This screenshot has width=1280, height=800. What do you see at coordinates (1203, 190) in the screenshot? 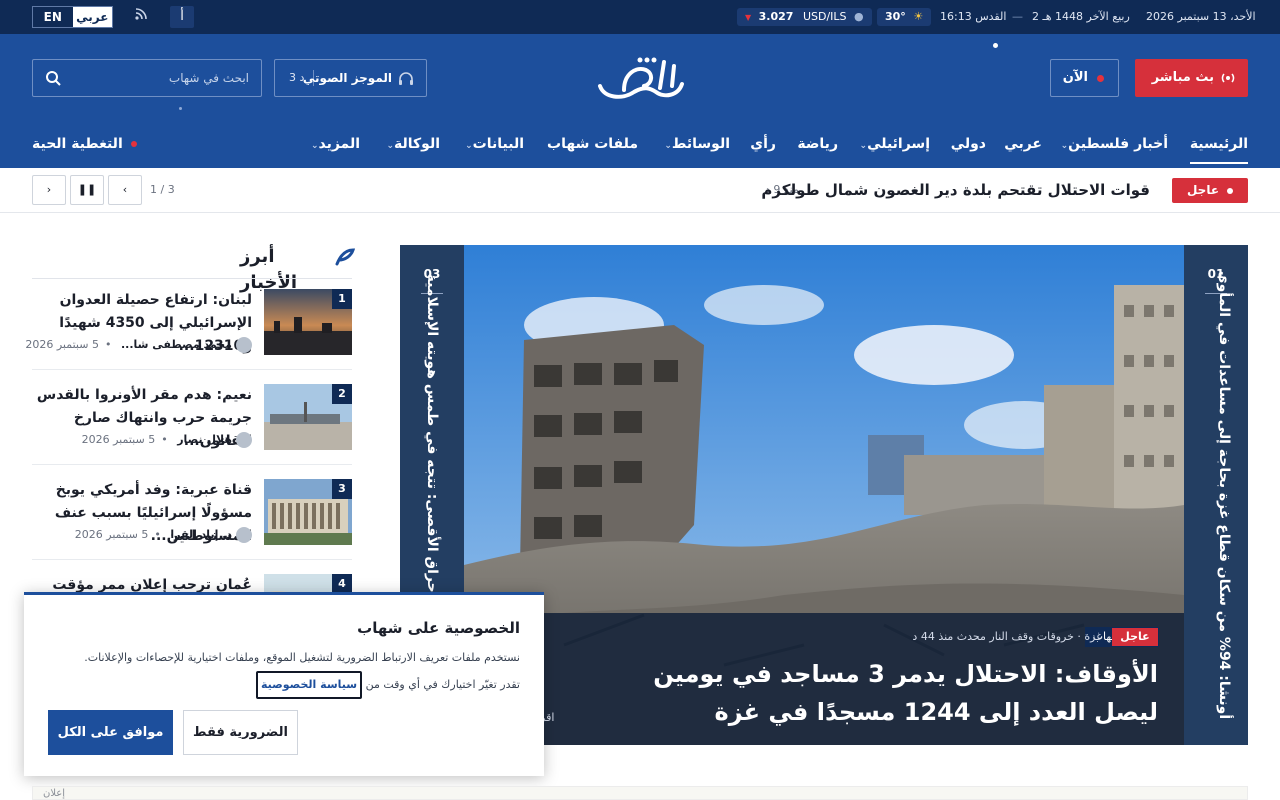
I see `urgent-label: عاجل` at bounding box center [1203, 190].